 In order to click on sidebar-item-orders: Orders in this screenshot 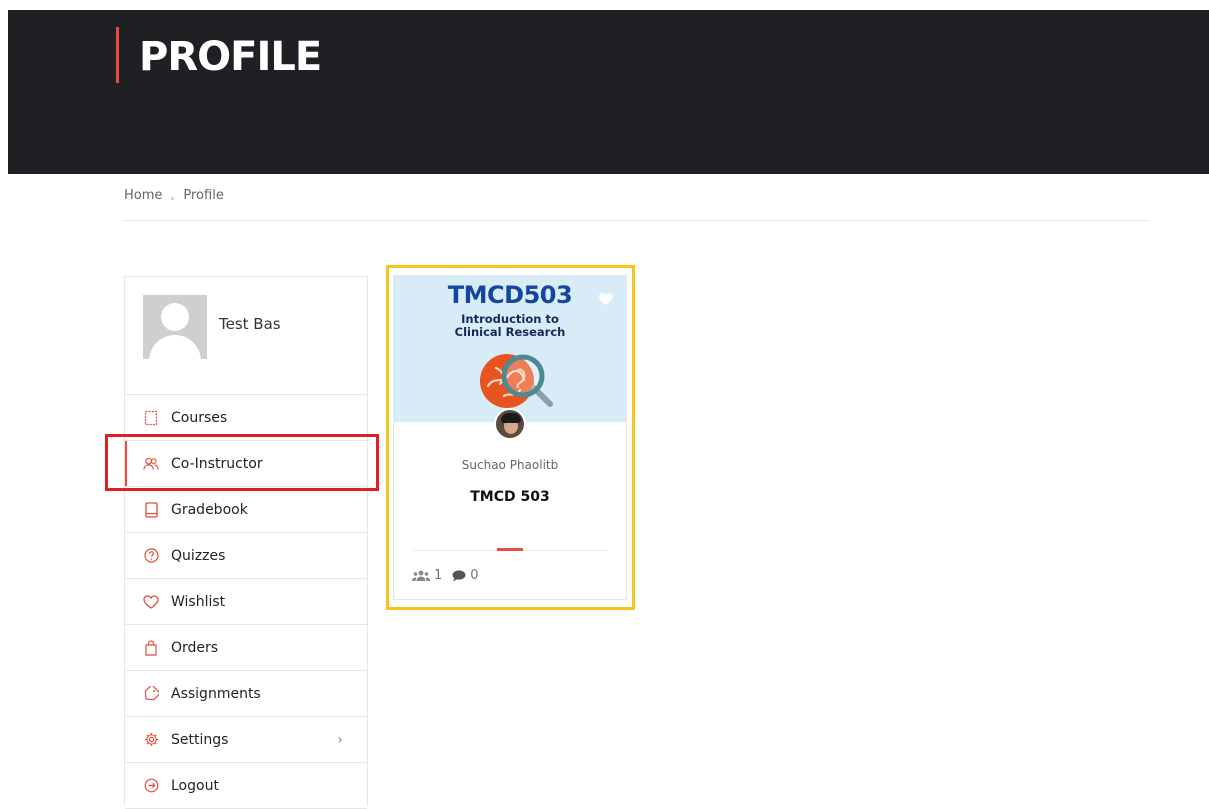, I will do `click(246, 648)`.